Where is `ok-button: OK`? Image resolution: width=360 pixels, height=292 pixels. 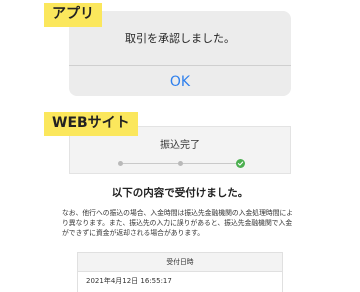
ok-button: OK is located at coordinates (180, 82).